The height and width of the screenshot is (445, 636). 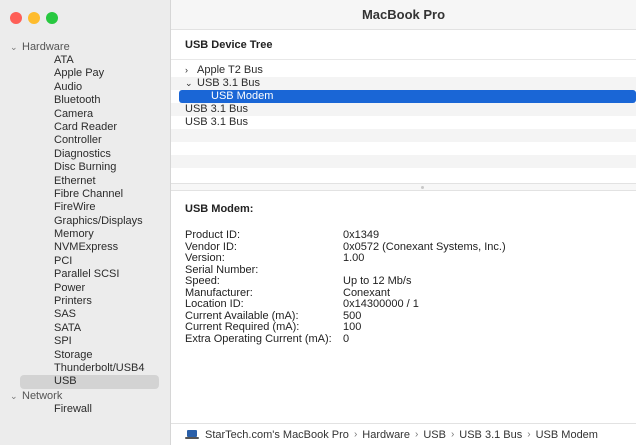 What do you see at coordinates (85, 114) in the screenshot?
I see `sidebar-item-camera: Camera` at bounding box center [85, 114].